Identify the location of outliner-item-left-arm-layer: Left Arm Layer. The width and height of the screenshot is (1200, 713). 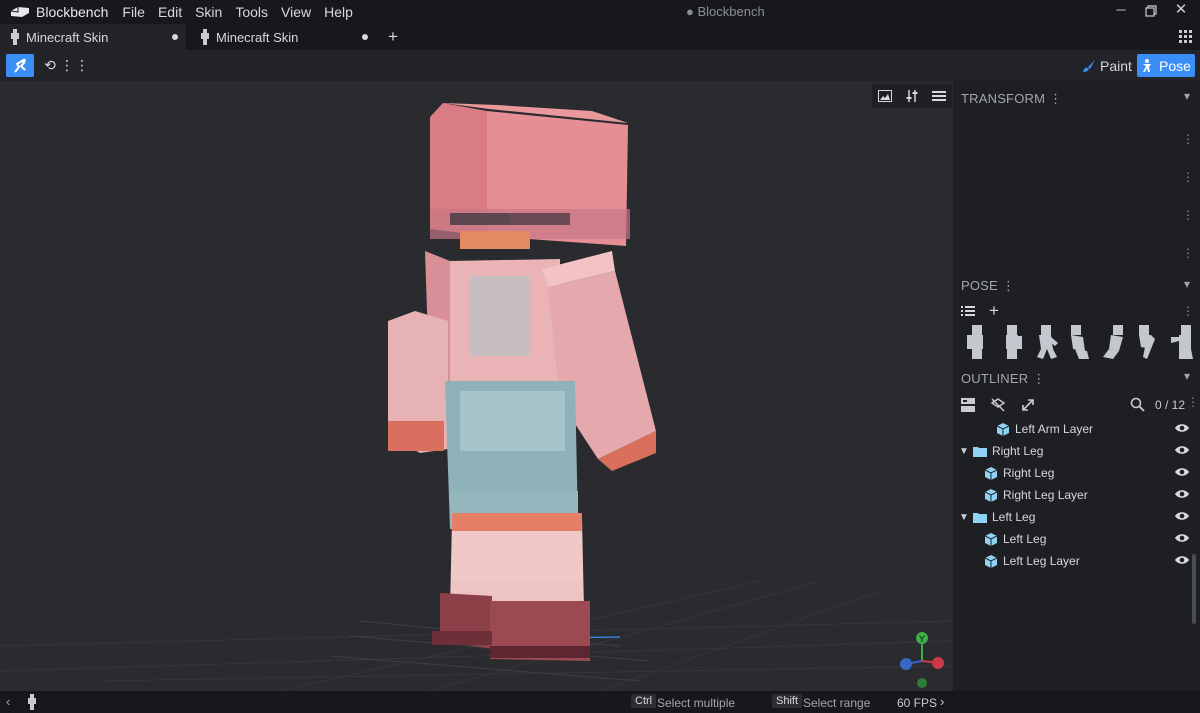
(1074, 429).